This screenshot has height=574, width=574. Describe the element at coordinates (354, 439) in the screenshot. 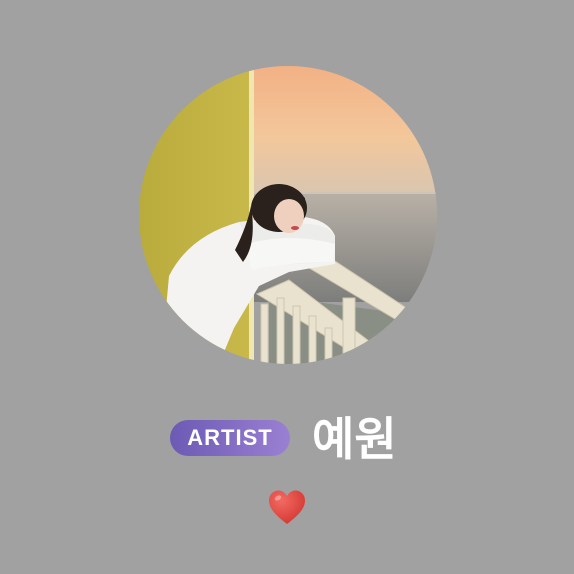

I see `artist-name: 예원` at that location.